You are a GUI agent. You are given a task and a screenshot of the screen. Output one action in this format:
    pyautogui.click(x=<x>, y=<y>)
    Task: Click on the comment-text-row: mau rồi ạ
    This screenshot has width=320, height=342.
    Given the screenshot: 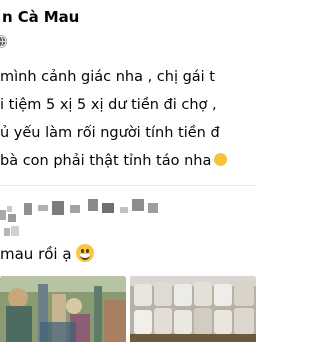 What is the action you would take?
    pyautogui.click(x=47, y=254)
    